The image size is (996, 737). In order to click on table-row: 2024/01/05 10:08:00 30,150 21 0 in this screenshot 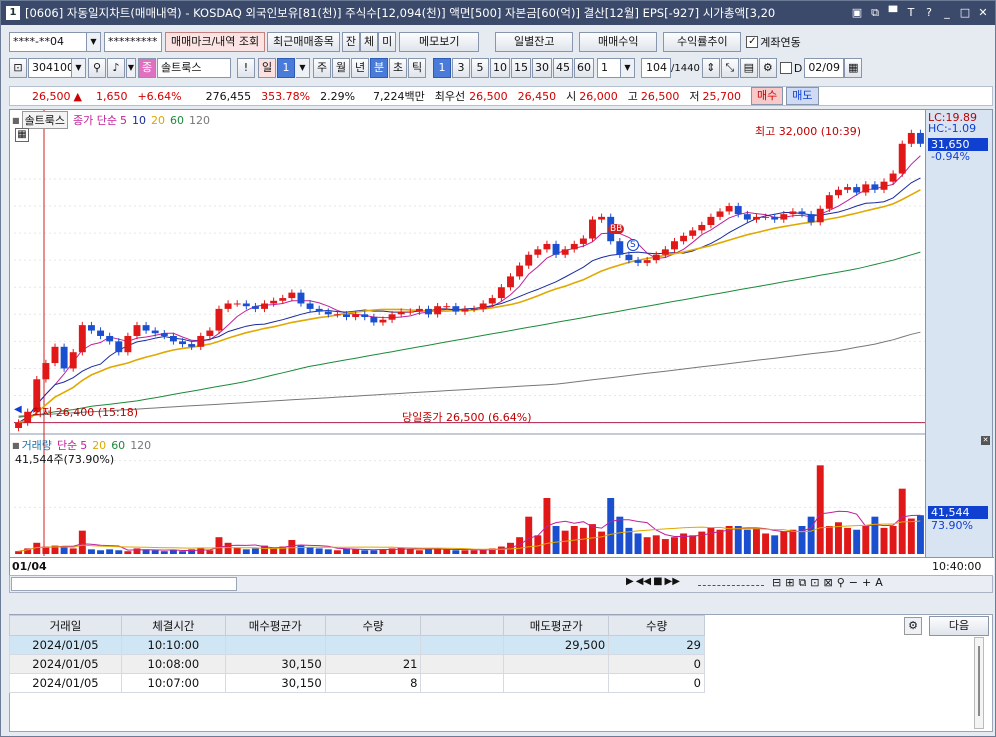, I will do `click(357, 664)`.